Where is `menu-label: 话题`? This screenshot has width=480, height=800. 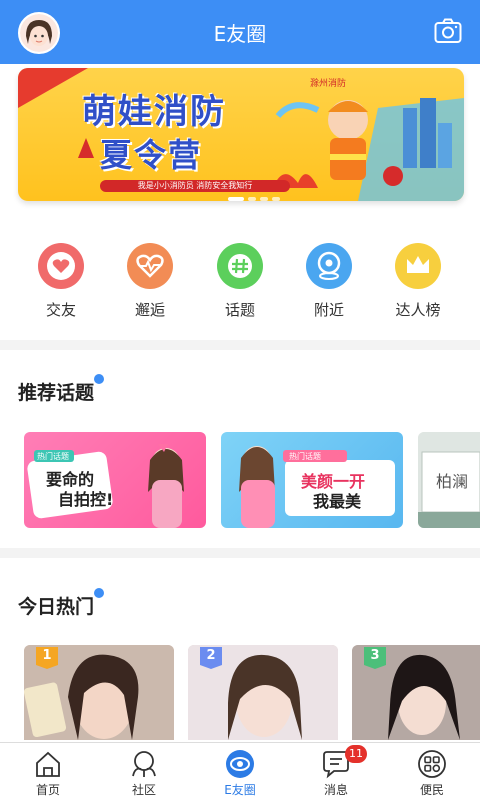
menu-label: 话题 is located at coordinates (239, 310).